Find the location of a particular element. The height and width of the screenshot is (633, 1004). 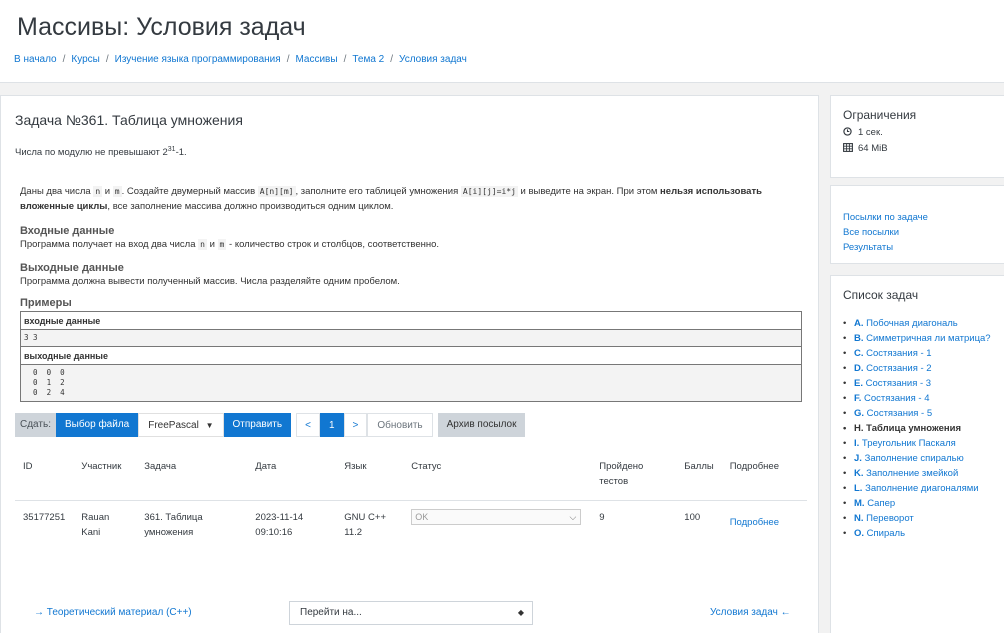

task-list-item: D. Состязания - 2 is located at coordinates (919, 368).